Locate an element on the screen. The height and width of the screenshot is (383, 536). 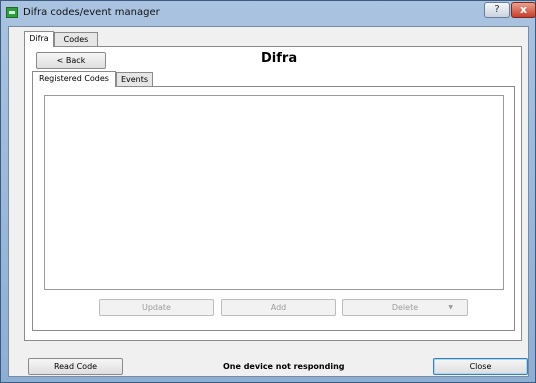
title-bar: Difra codes/event manager ? x is located at coordinates (268, 13).